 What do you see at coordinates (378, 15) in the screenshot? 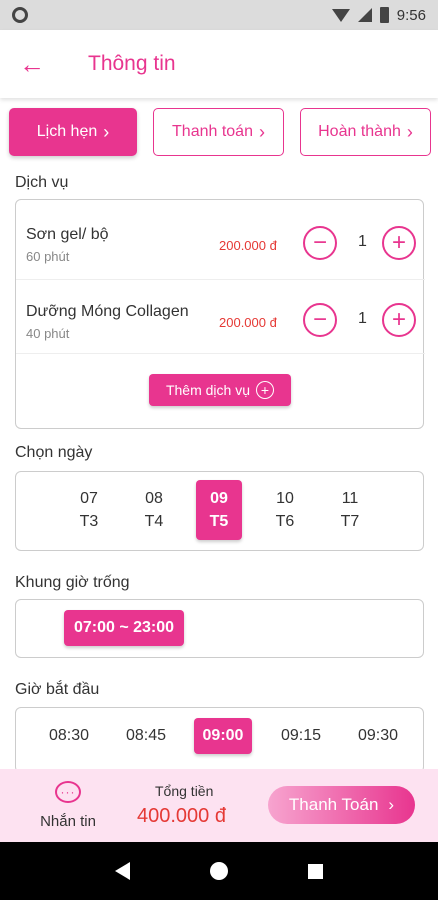
I see `status-icons: 9:56` at bounding box center [378, 15].